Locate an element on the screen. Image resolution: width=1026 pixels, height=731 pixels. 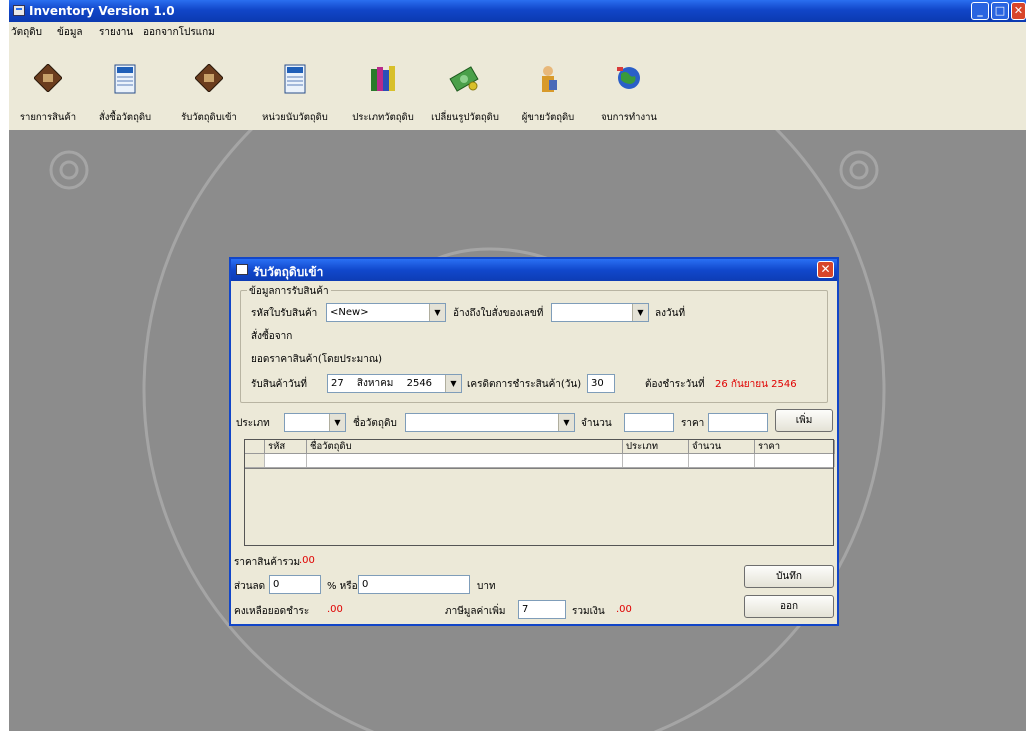
toolbar-label: จบการทำงาน is located at coordinates (629, 117).